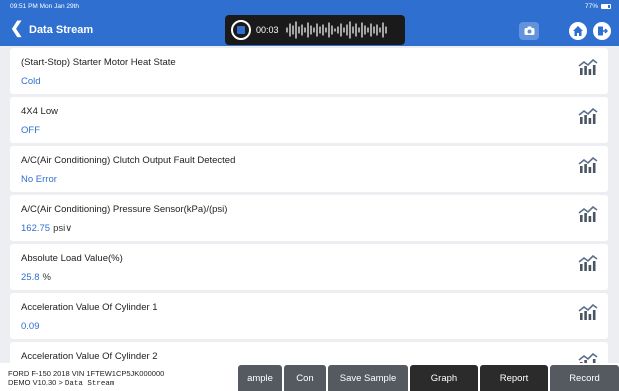 The image size is (619, 391). I want to click on exit-icon, so click(602, 31).